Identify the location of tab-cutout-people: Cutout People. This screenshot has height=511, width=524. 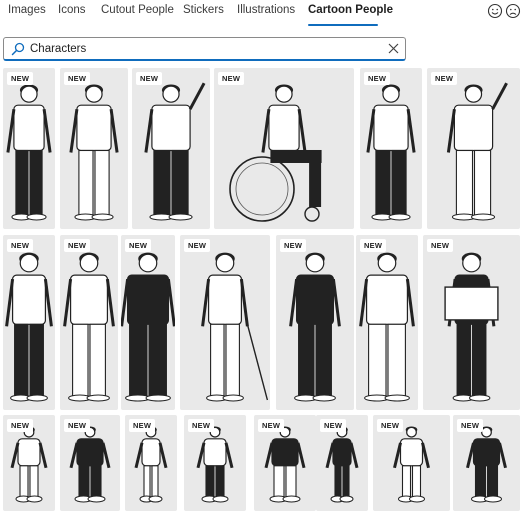
(137, 10).